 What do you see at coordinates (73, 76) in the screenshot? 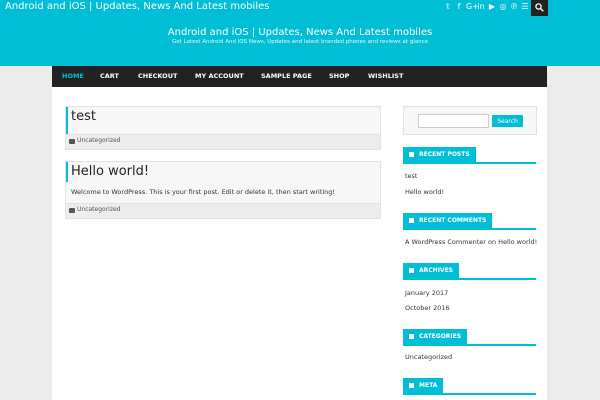
I see `nav-home: HOME` at bounding box center [73, 76].